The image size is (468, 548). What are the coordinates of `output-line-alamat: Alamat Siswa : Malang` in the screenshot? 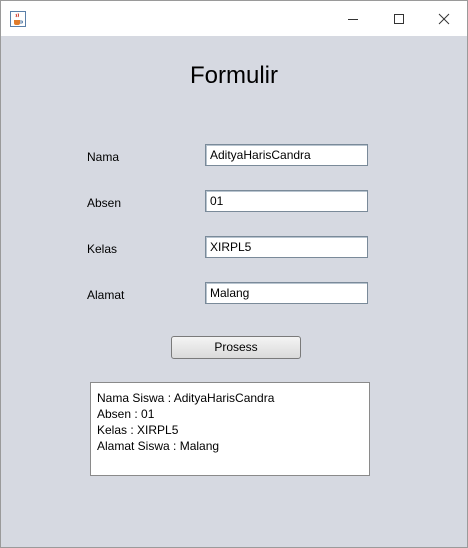 It's located at (158, 446).